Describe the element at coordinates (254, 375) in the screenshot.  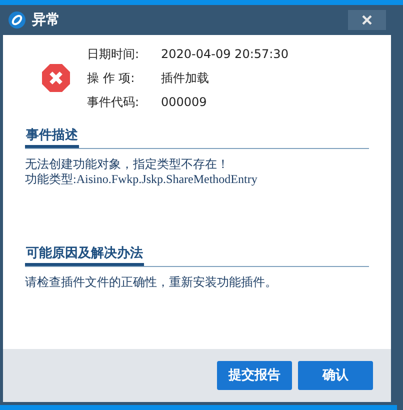
I see `dialog-button: 提交报告` at that location.